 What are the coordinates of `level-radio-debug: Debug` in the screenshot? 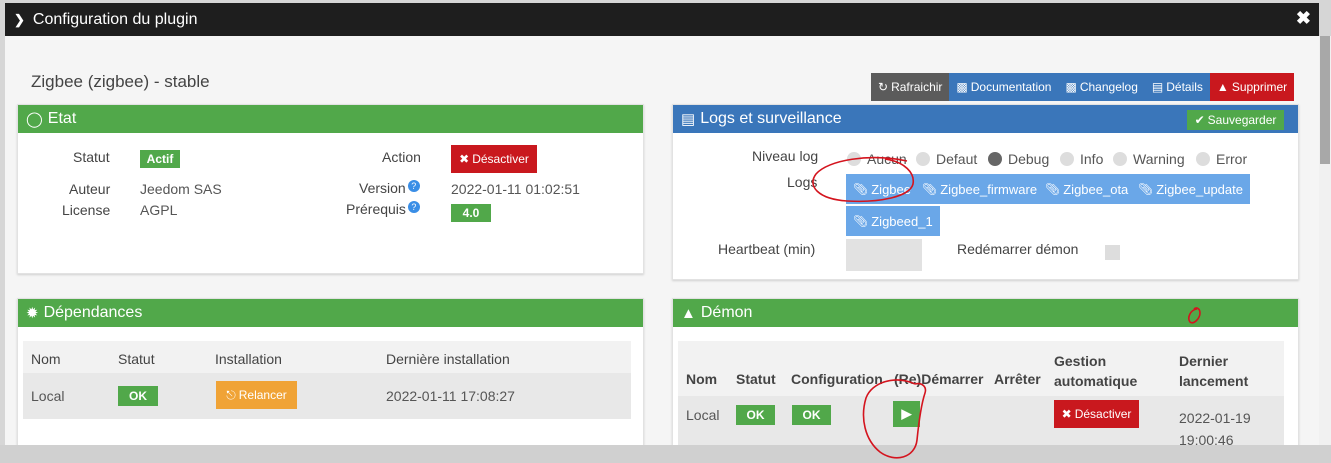 It's located at (1018, 159).